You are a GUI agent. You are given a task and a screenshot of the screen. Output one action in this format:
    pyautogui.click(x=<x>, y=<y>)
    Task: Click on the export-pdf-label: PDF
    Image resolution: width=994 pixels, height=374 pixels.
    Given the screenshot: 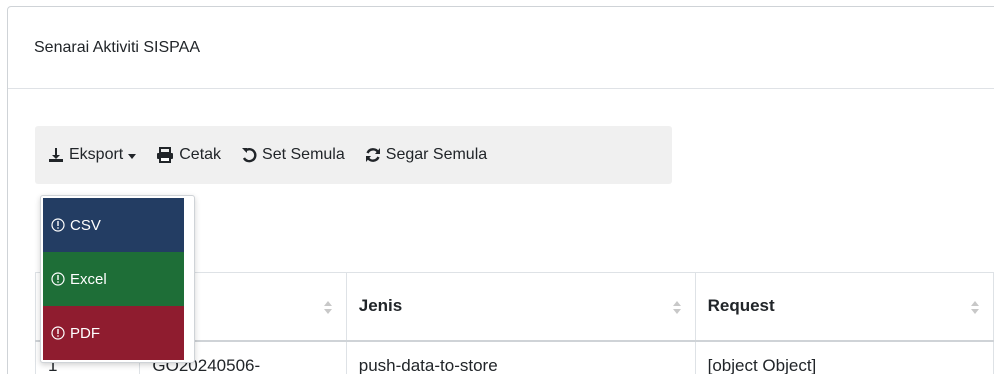 What is the action you would take?
    pyautogui.click(x=85, y=333)
    